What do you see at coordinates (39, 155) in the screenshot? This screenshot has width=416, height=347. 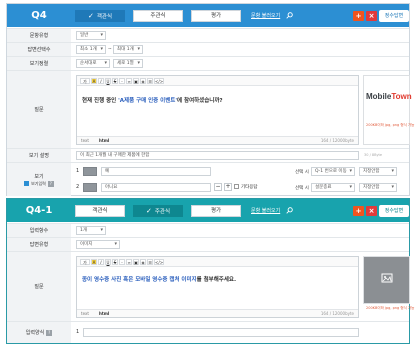 I see `row-label: 보기 설명` at bounding box center [39, 155].